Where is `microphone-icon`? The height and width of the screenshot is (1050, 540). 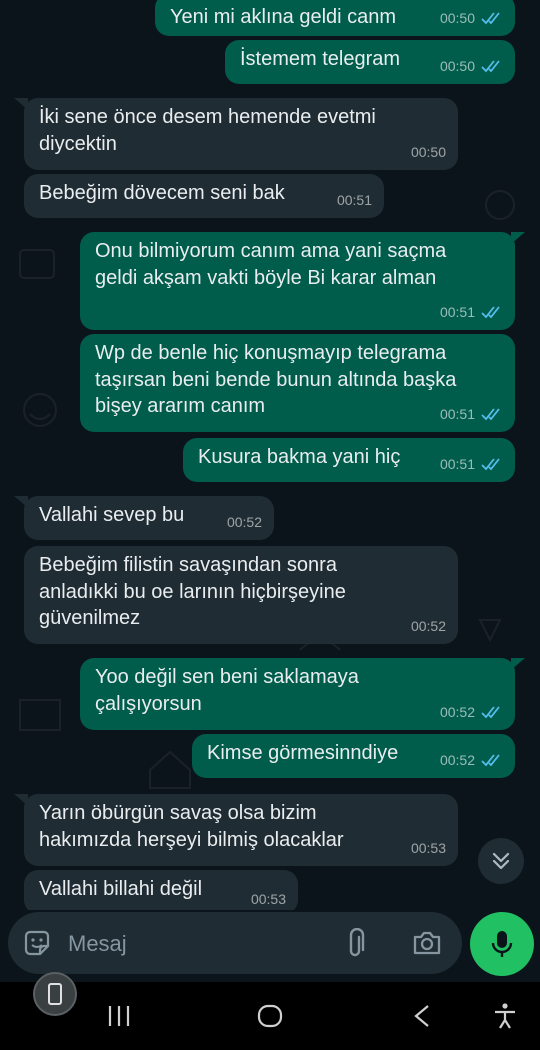
microphone-icon is located at coordinates (502, 944).